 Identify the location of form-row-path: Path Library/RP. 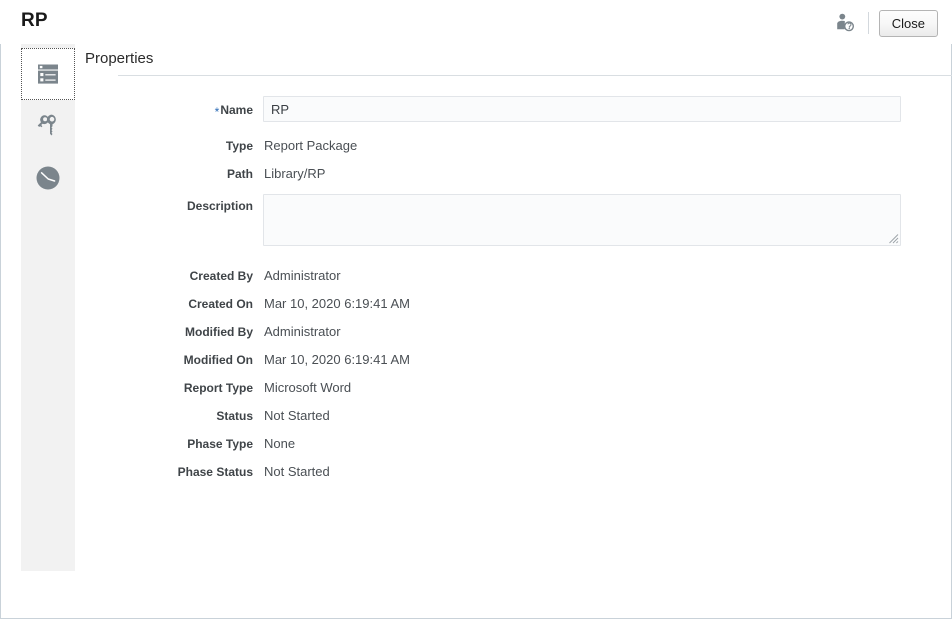
(513, 174).